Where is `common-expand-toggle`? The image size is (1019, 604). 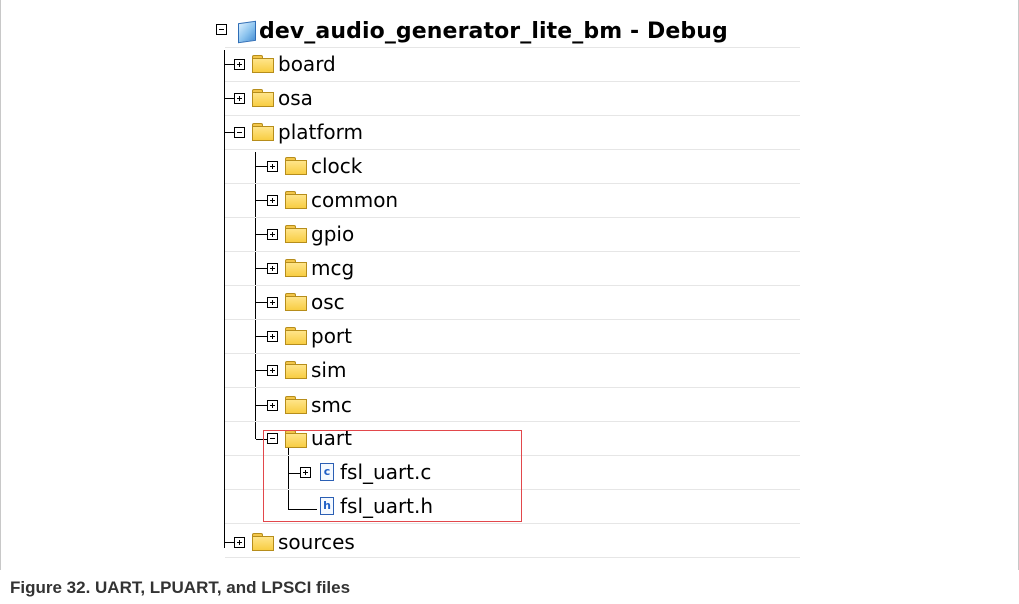 common-expand-toggle is located at coordinates (272, 200).